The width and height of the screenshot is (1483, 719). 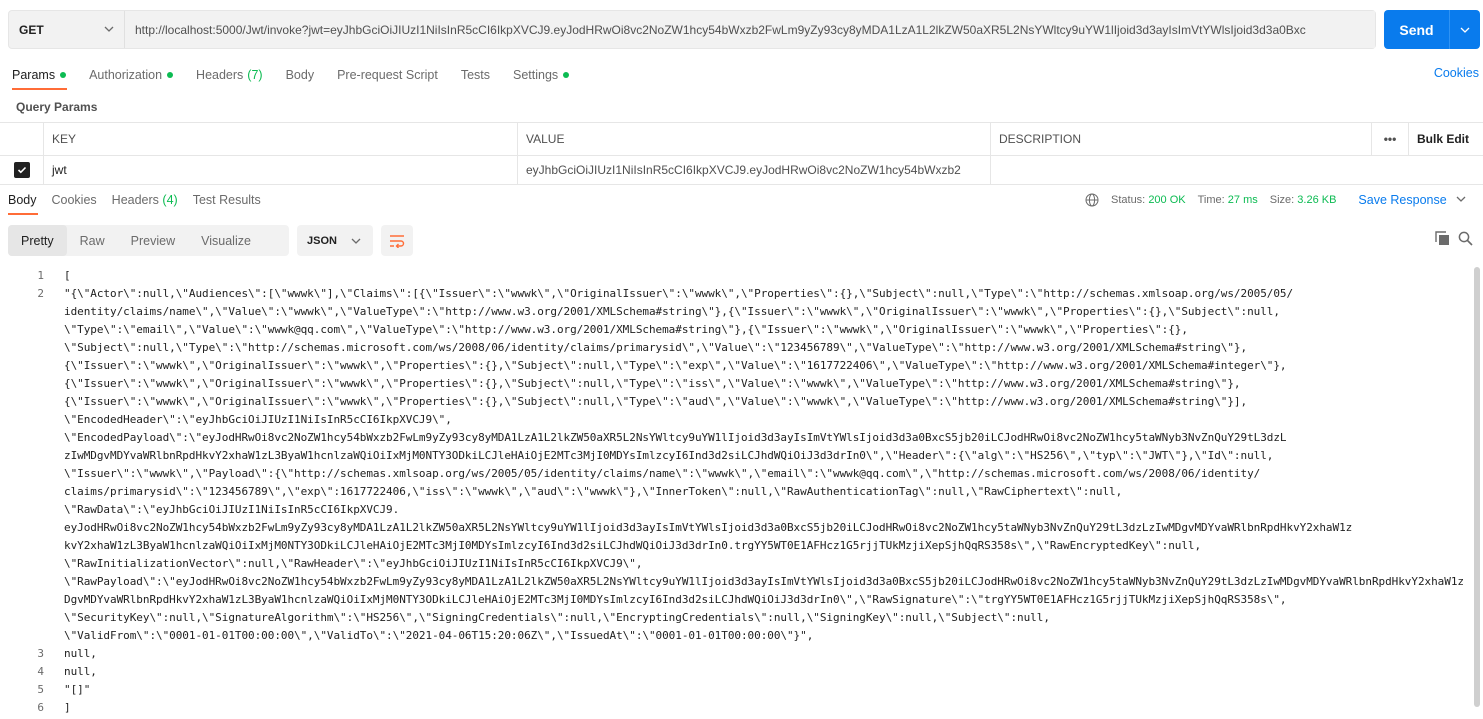 I want to click on cookies-link: Cookies, so click(x=1456, y=73).